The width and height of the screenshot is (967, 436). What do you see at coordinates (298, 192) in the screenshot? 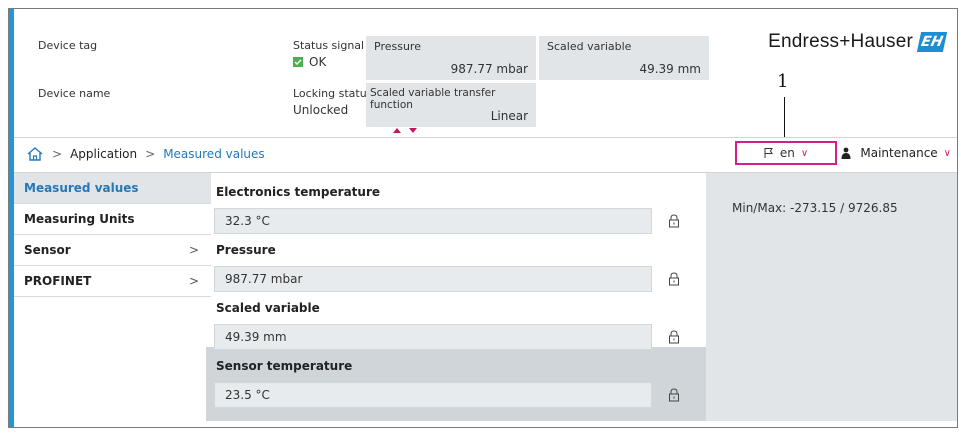
I see `field-label-electronics-temperature: Electronics temperature` at bounding box center [298, 192].